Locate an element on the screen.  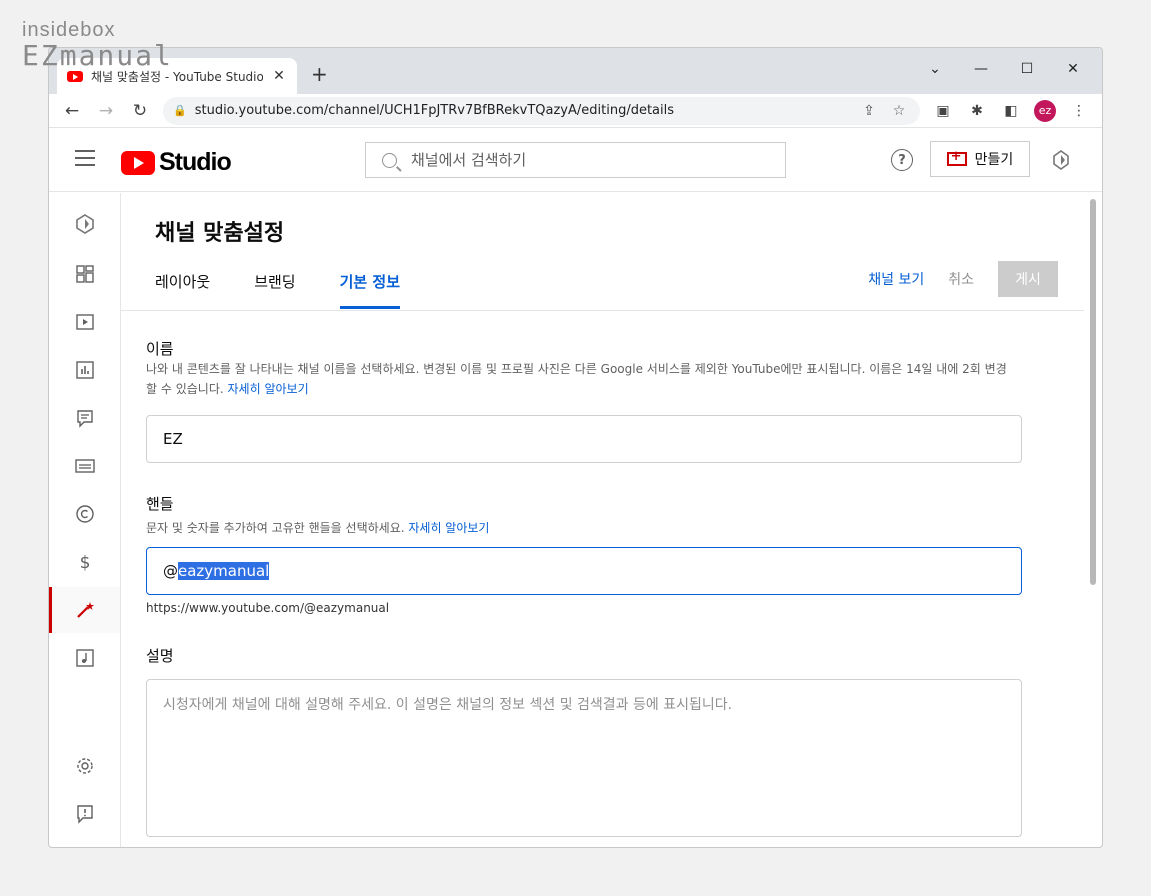
back-button: ← is located at coordinates (72, 111).